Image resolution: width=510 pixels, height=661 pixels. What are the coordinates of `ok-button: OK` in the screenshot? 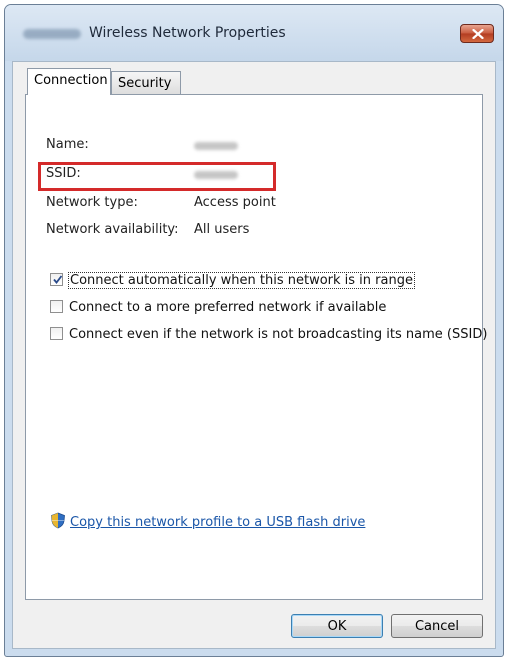 It's located at (337, 626).